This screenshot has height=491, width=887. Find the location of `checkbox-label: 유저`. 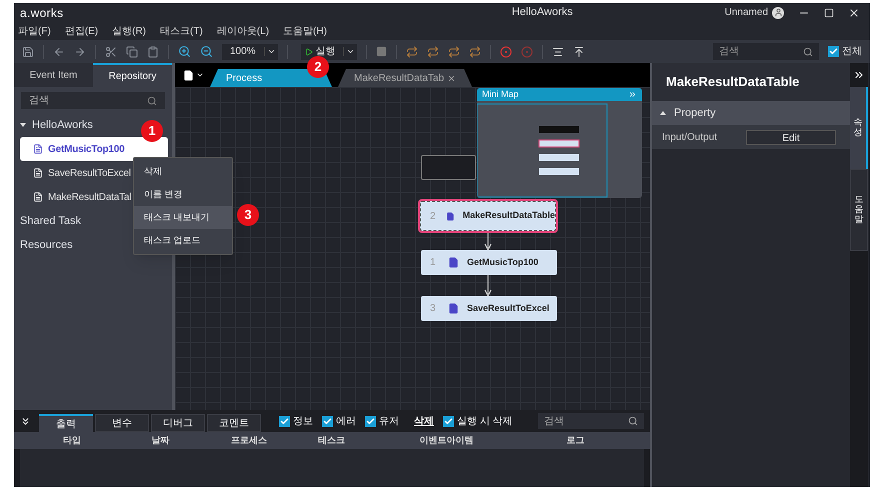

checkbox-label: 유저 is located at coordinates (389, 421).